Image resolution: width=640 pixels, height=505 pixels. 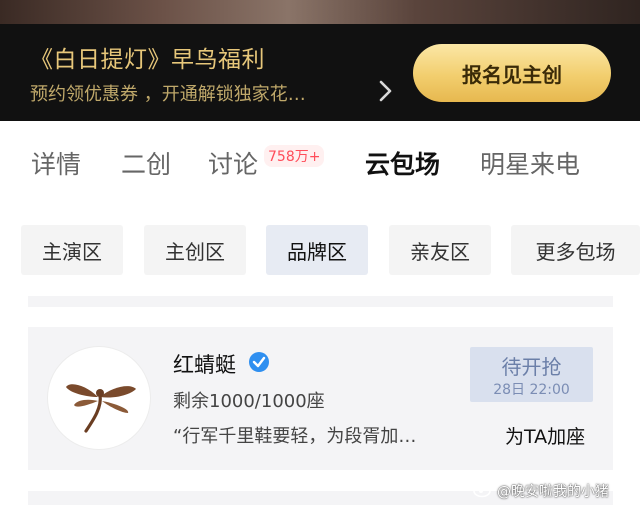 What do you see at coordinates (317, 250) in the screenshot?
I see `chip-brands: 品牌区` at bounding box center [317, 250].